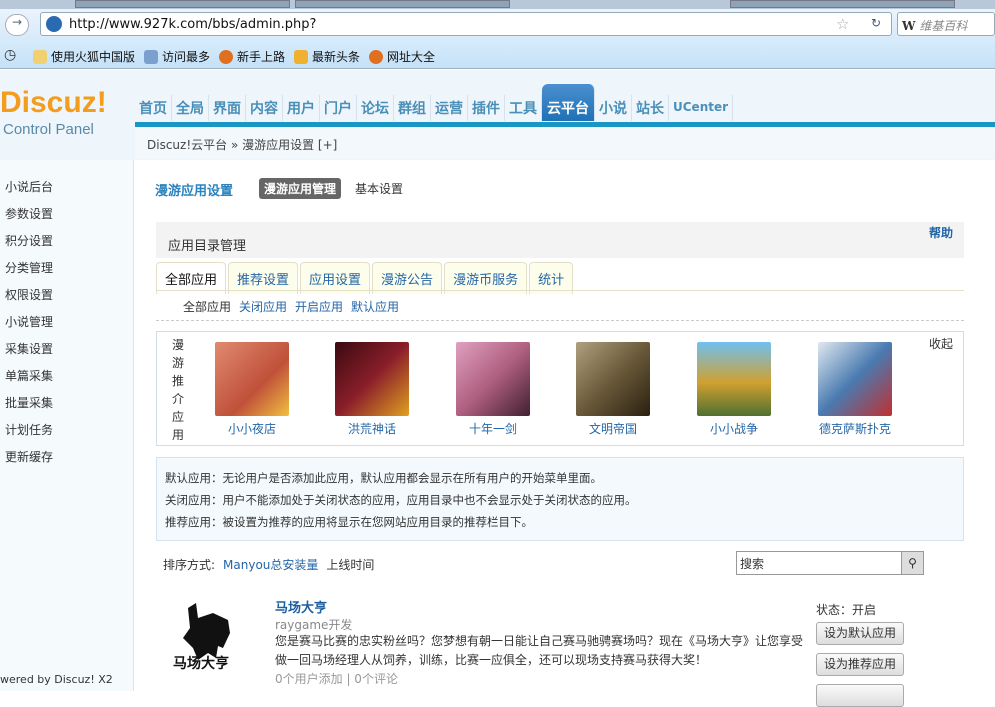  What do you see at coordinates (560, 320) in the screenshot?
I see `divider` at bounding box center [560, 320].